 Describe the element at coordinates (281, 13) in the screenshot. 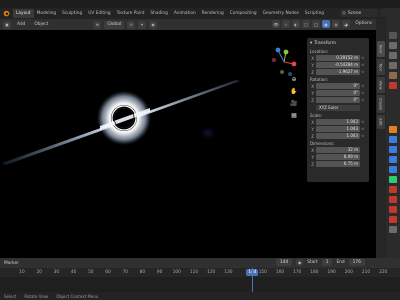

I see `tab-geometry-nodes: Geometry Nodes` at that location.